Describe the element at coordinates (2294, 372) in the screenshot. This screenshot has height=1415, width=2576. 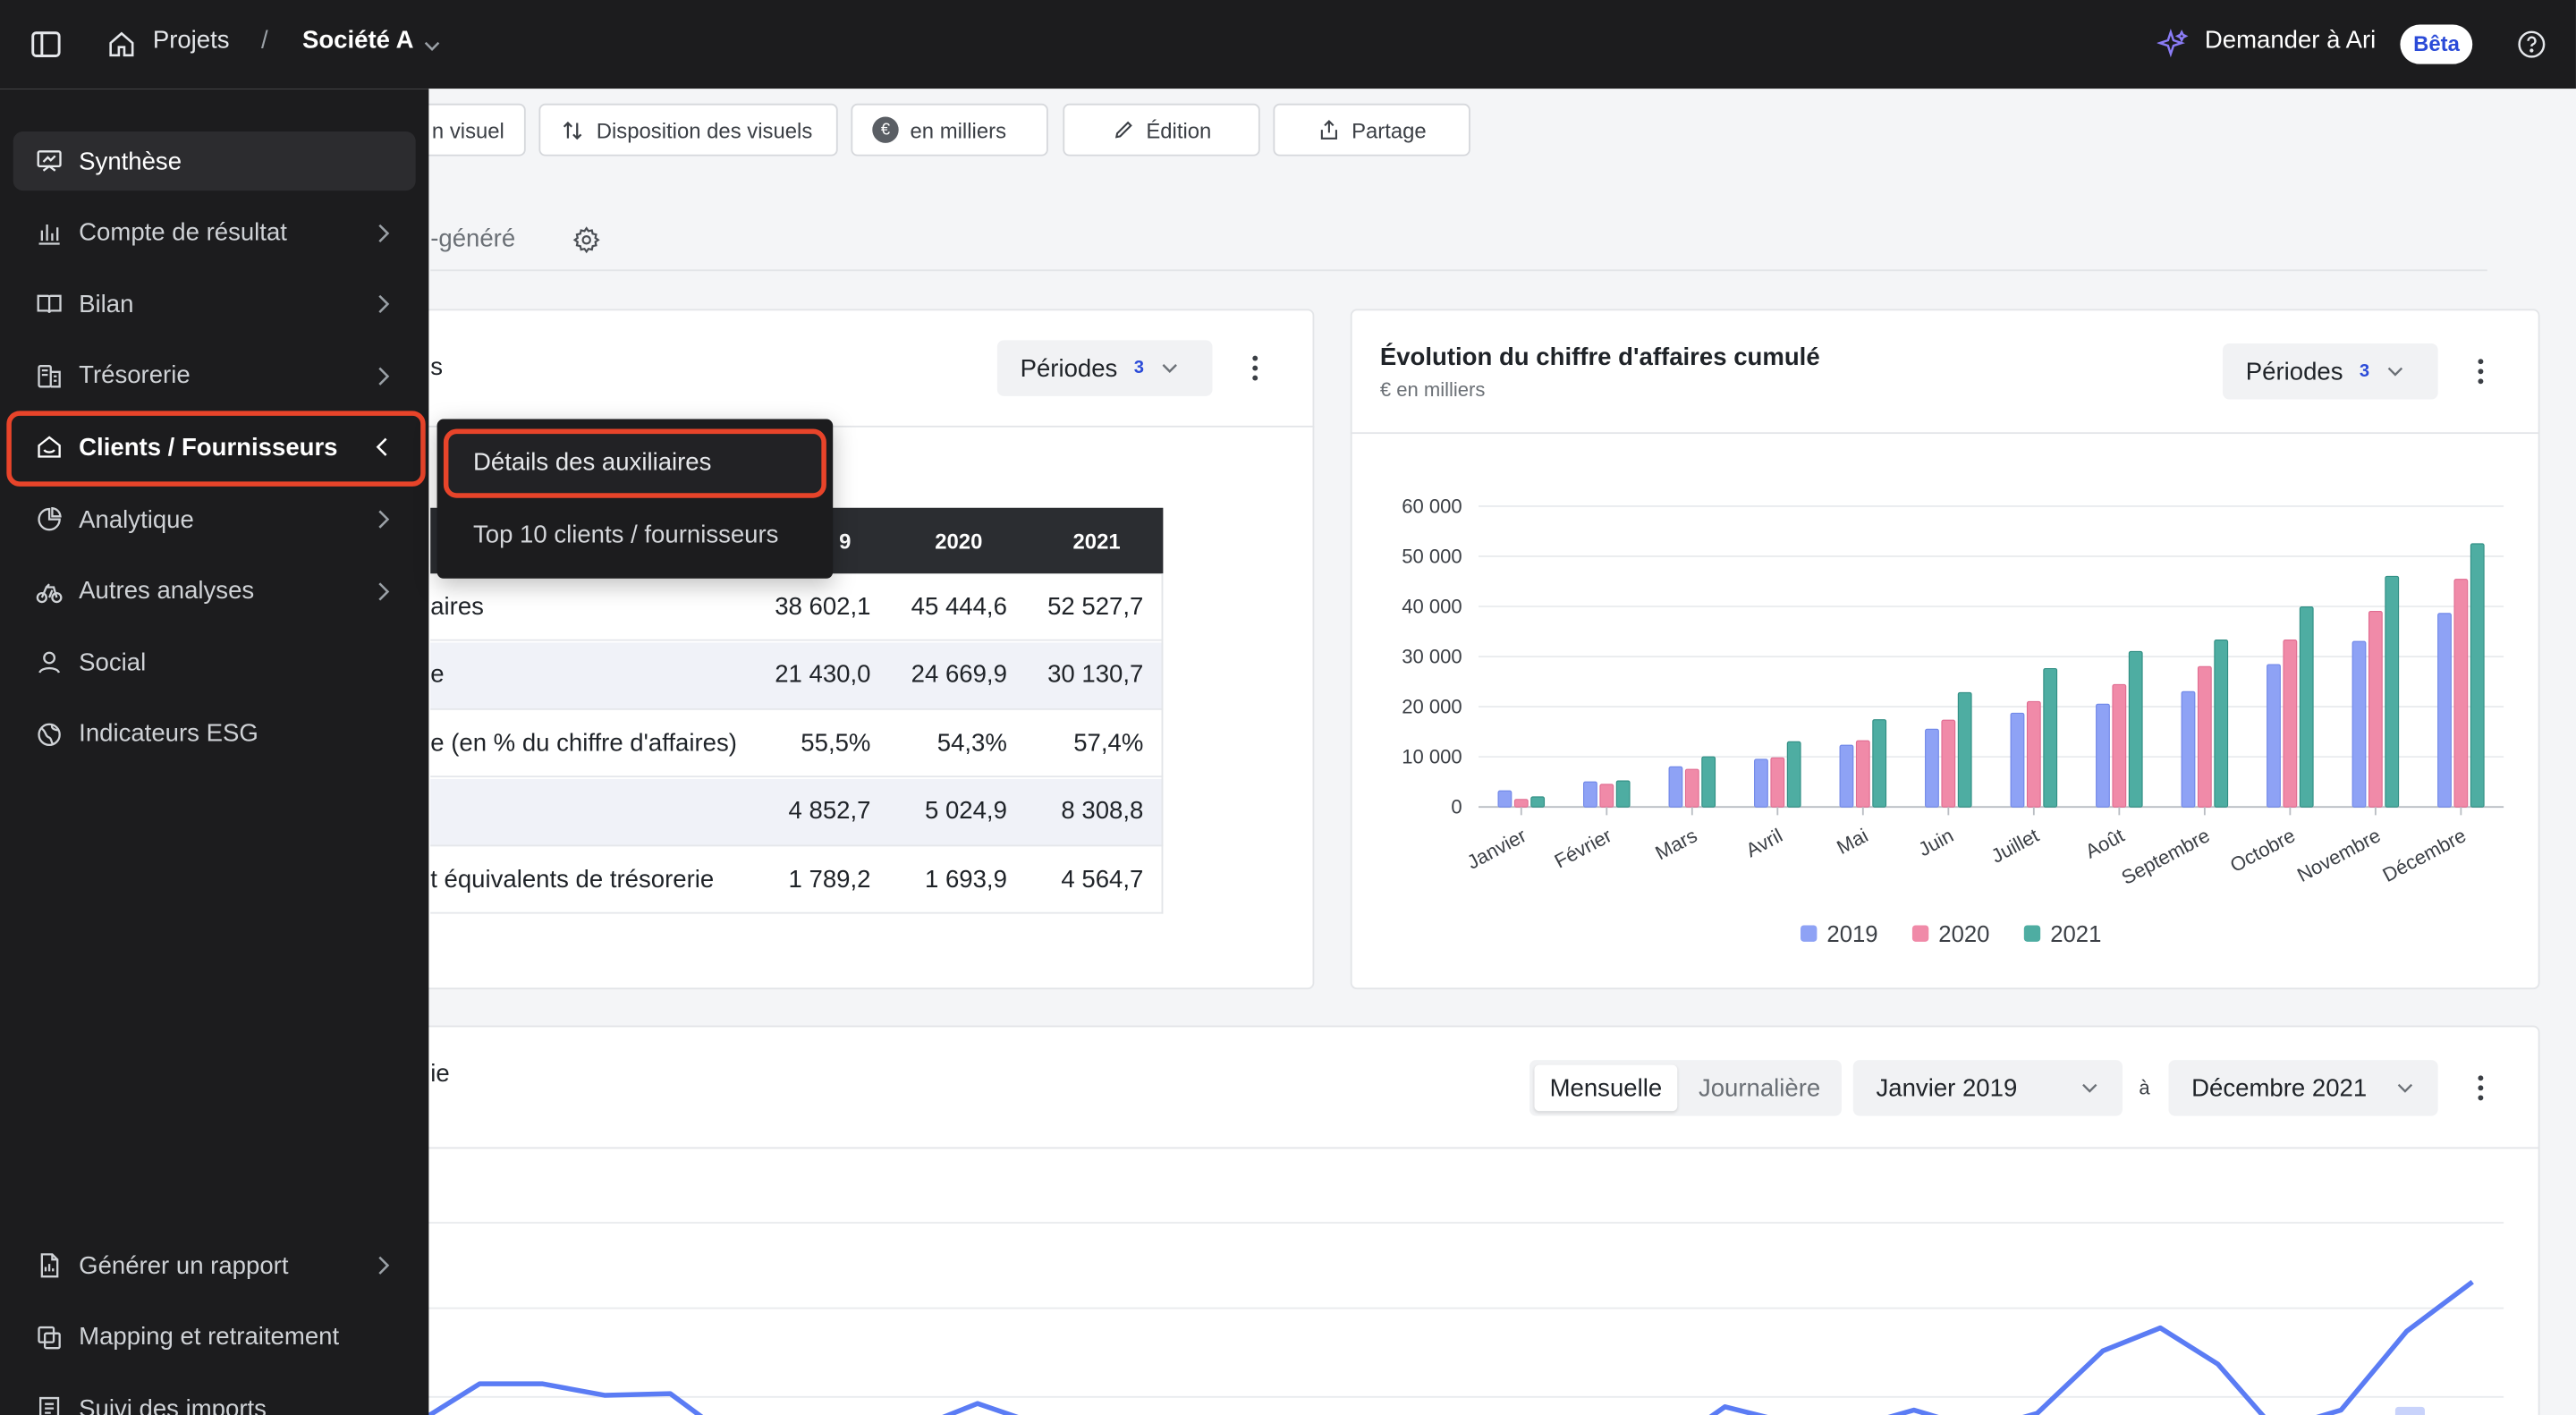
I see `periods-label: Périodes` at that location.